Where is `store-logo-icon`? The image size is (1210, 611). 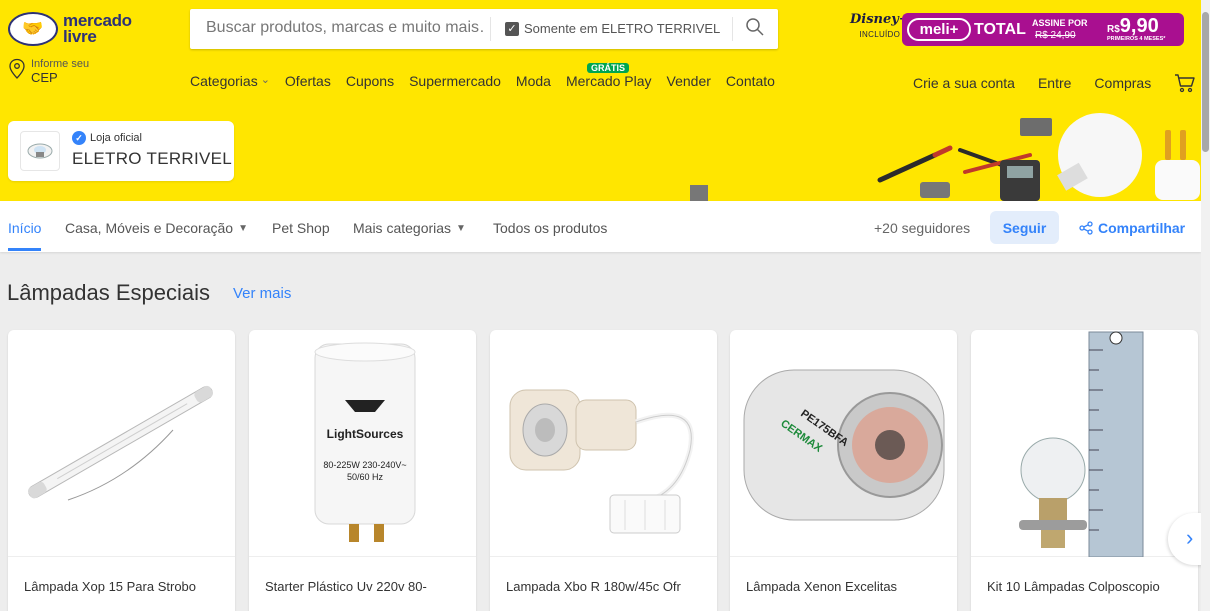
store-logo-icon is located at coordinates (40, 151).